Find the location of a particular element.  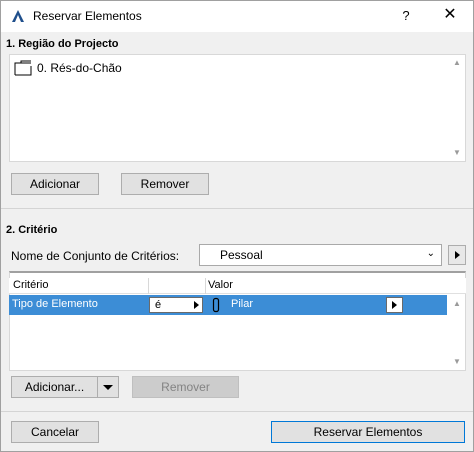

reserve-elements-button: Reservar Elementos is located at coordinates (368, 432).